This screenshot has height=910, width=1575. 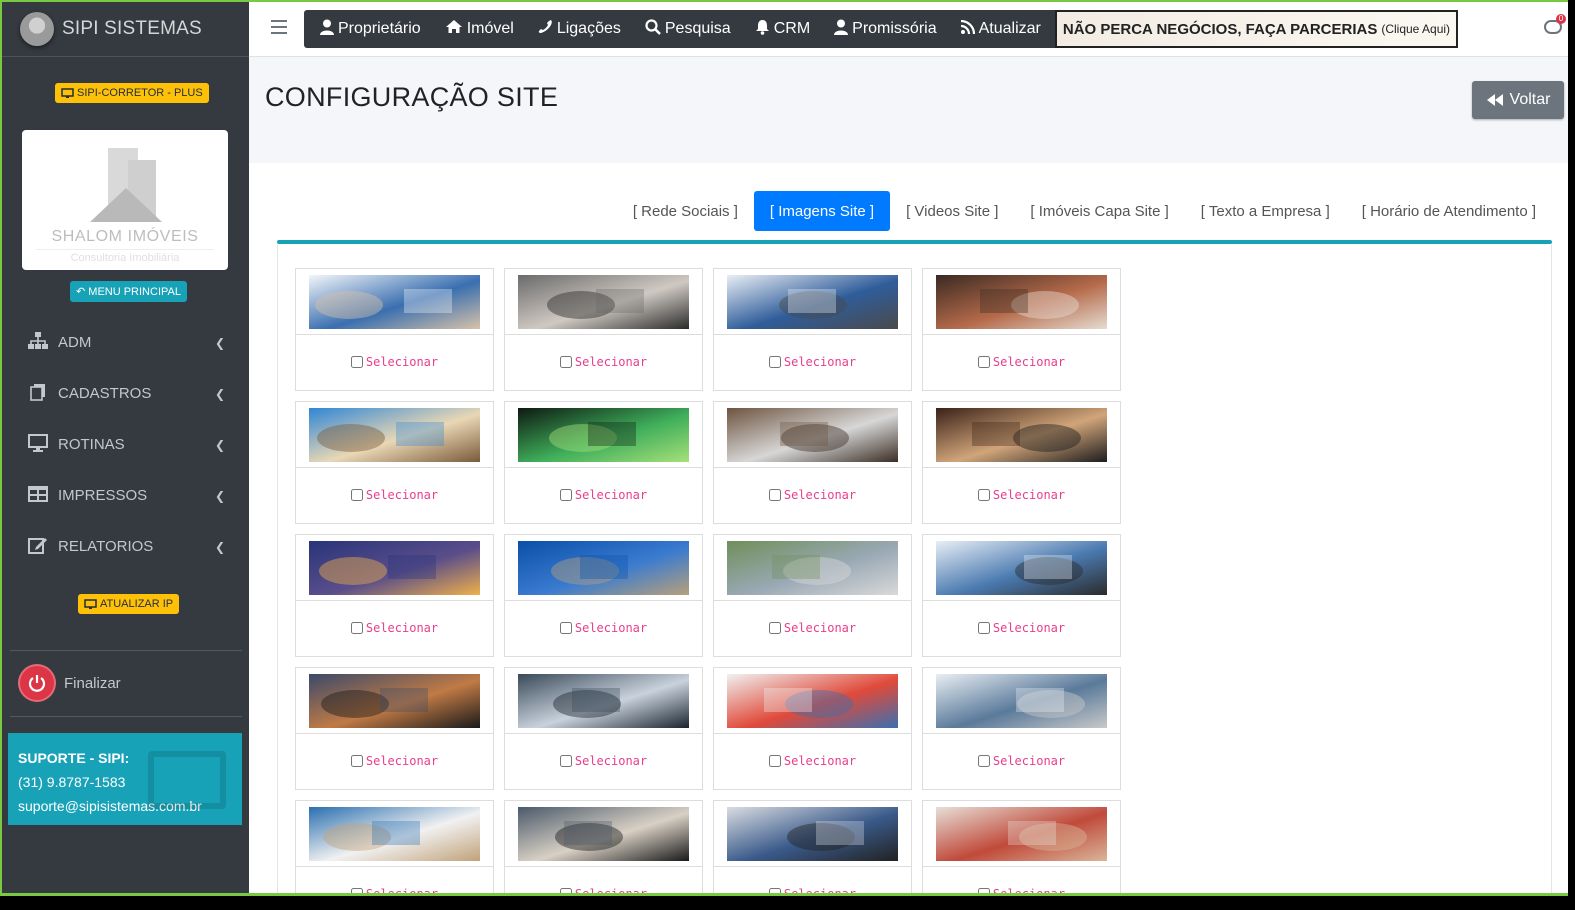 What do you see at coordinates (37, 683) in the screenshot?
I see `power-icon` at bounding box center [37, 683].